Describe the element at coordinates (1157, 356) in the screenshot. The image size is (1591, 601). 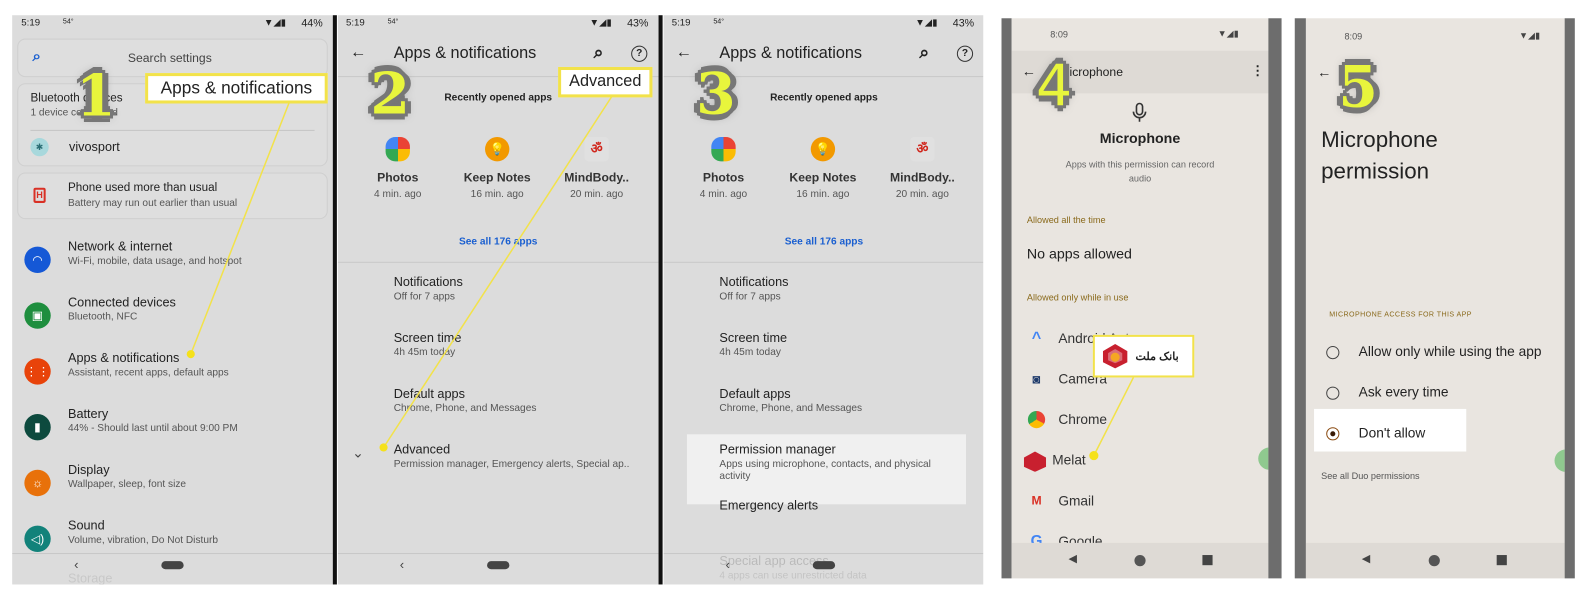
I see `bank-name-persian: بانک ملت` at that location.